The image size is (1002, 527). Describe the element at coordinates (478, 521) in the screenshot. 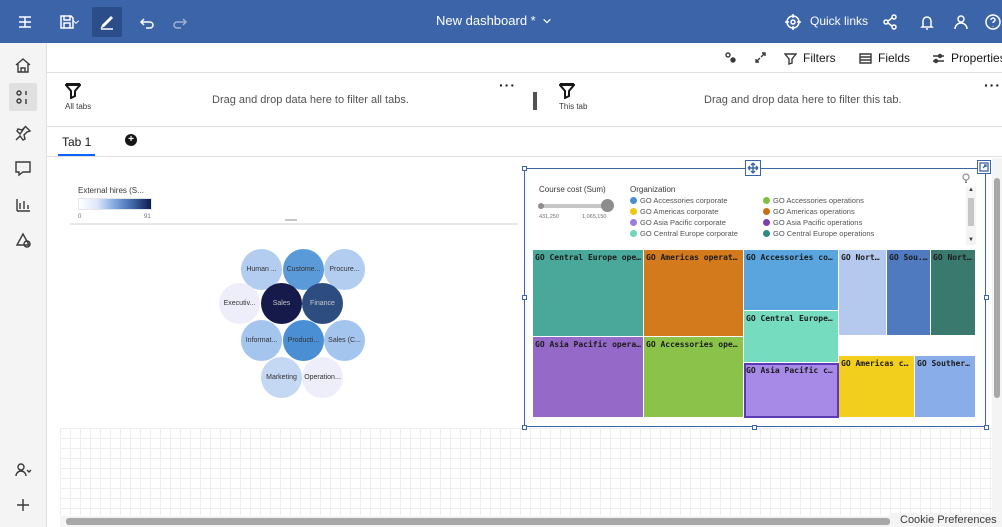

I see `canvas-horizontal-scroll-thumb` at that location.